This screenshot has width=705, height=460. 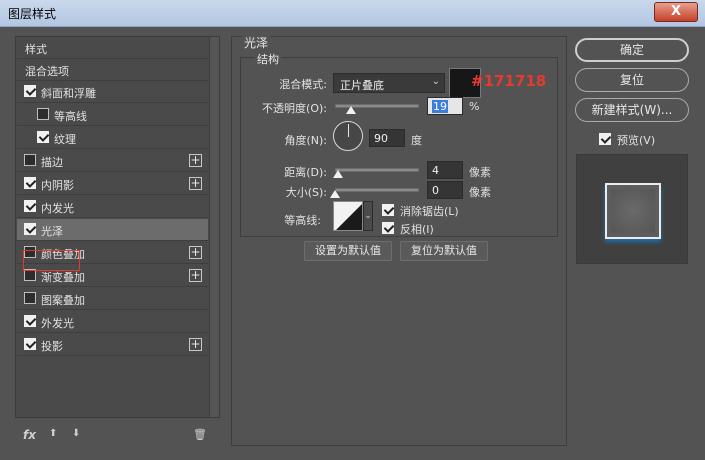 What do you see at coordinates (112, 322) in the screenshot?
I see `style-item-10: 外发光` at bounding box center [112, 322].